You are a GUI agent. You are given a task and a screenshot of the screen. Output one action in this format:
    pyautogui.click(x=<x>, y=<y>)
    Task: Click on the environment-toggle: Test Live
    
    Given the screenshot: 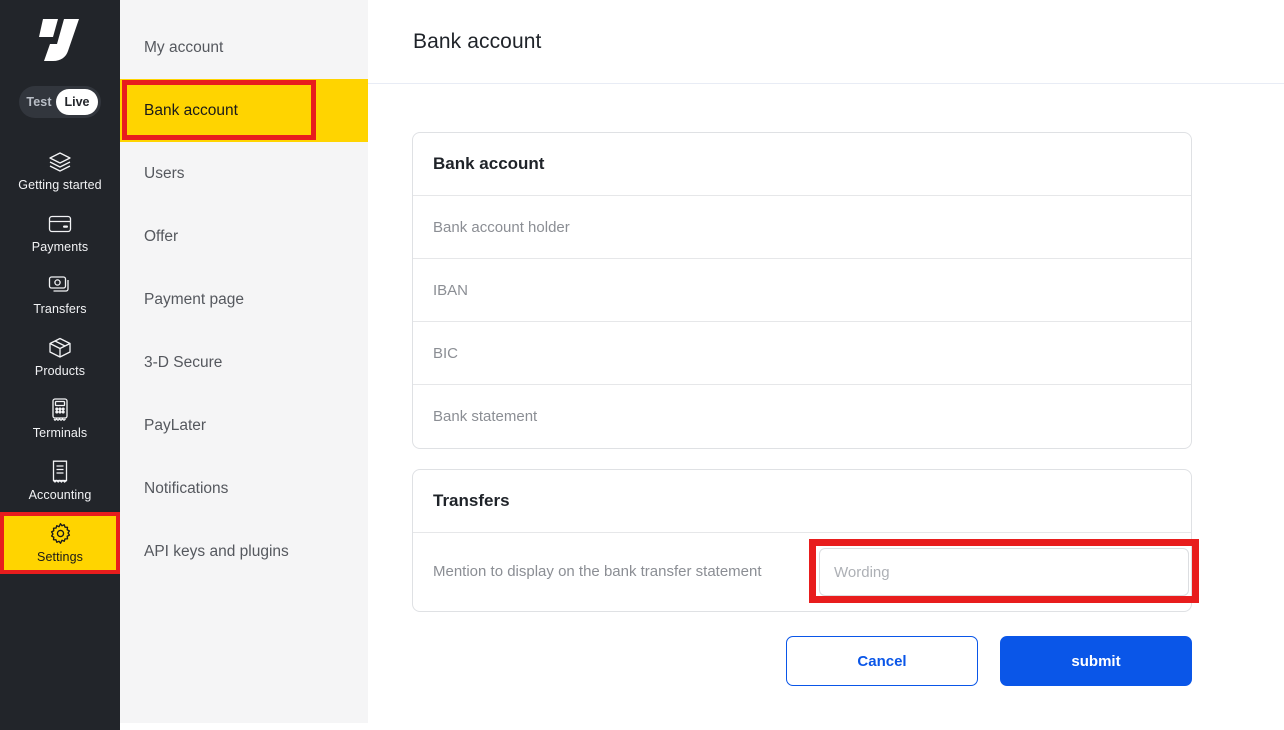 What is the action you would take?
    pyautogui.click(x=60, y=102)
    